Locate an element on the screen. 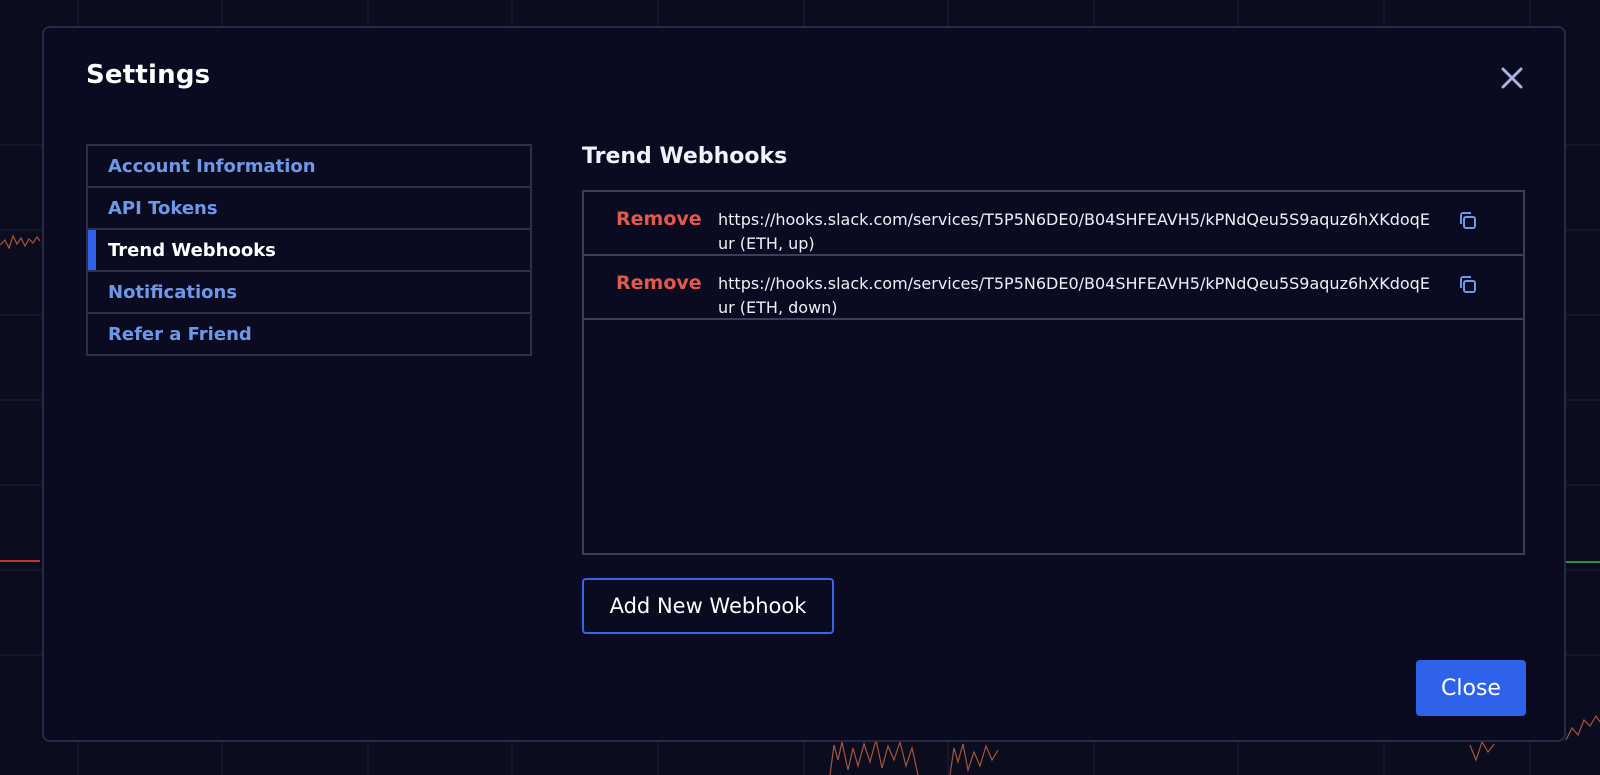  add-new-webhook-button: Add New Webhook is located at coordinates (708, 606).